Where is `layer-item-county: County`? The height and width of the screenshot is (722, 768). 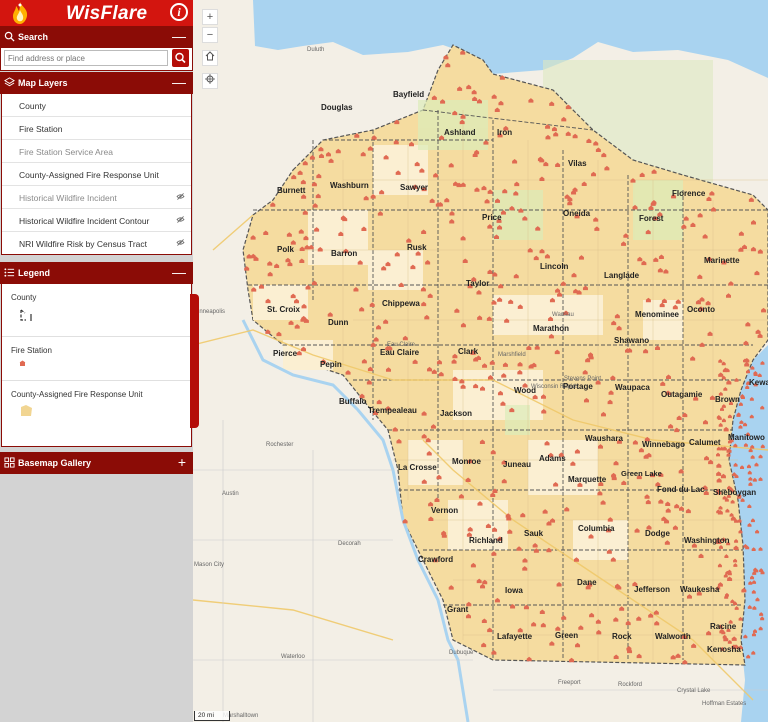 layer-item-county: County is located at coordinates (96, 105).